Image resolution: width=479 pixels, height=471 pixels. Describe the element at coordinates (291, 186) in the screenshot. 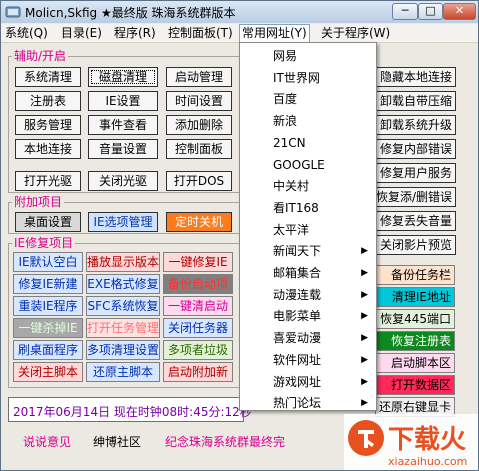

I see `dropdown-item-label: 中关村` at that location.